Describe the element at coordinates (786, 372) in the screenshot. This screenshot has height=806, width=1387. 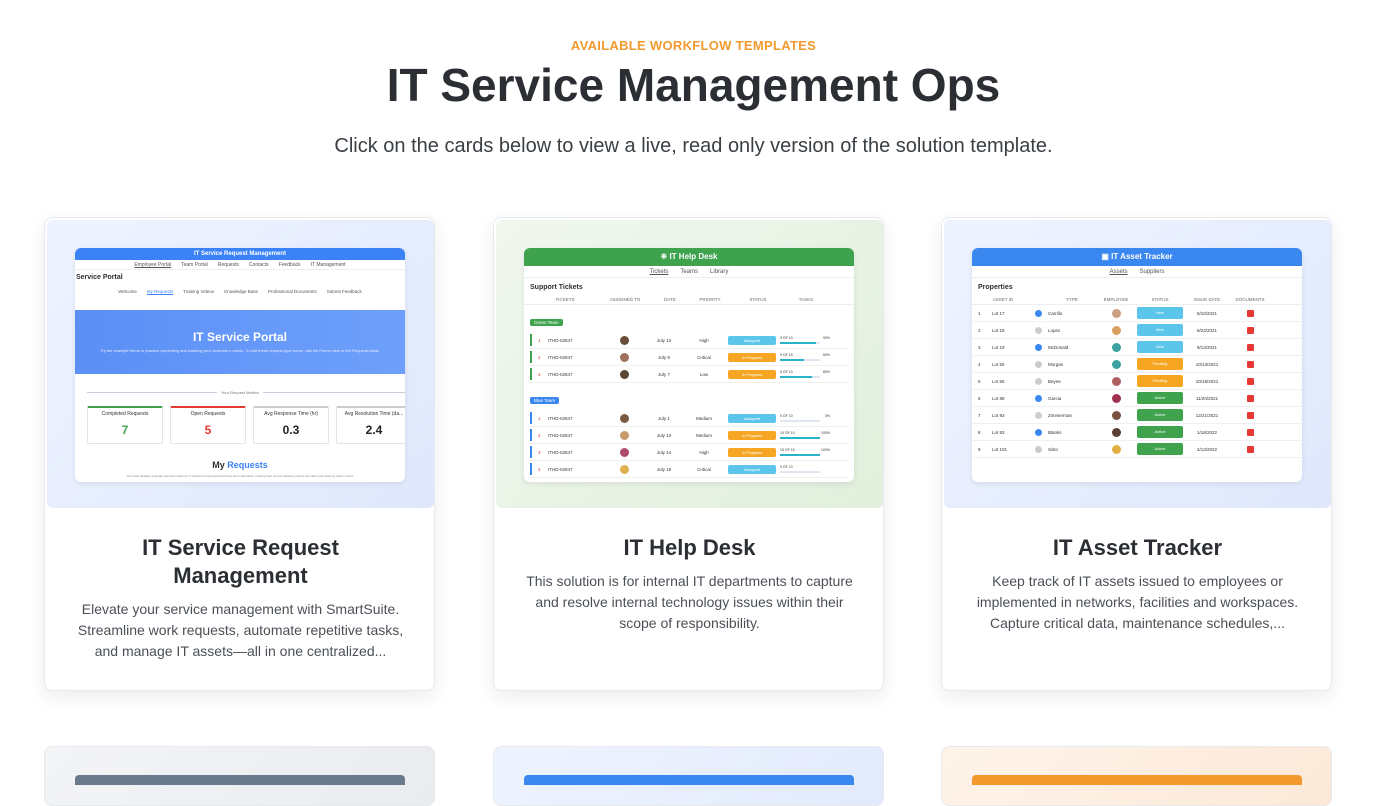
I see `preview-task-count: 8 OF 10` at that location.